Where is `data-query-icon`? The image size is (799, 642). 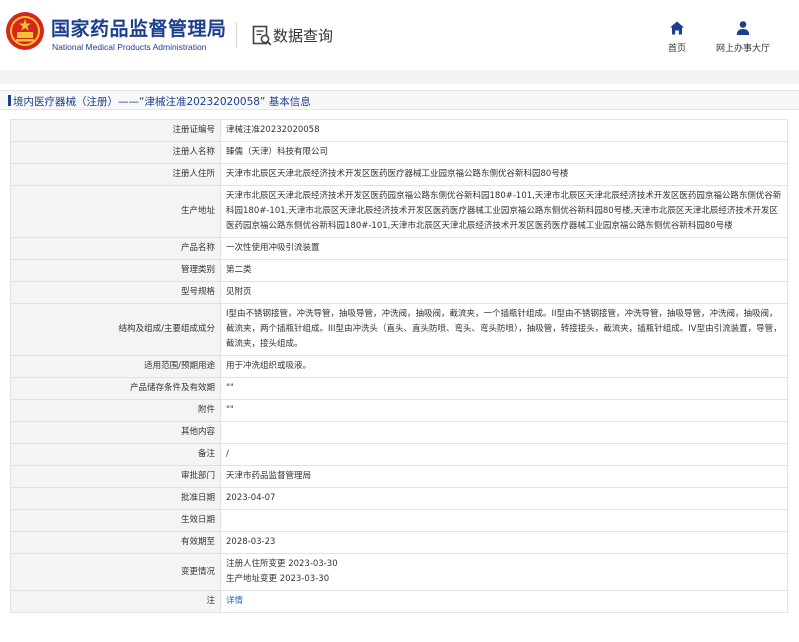 data-query-icon is located at coordinates (262, 35).